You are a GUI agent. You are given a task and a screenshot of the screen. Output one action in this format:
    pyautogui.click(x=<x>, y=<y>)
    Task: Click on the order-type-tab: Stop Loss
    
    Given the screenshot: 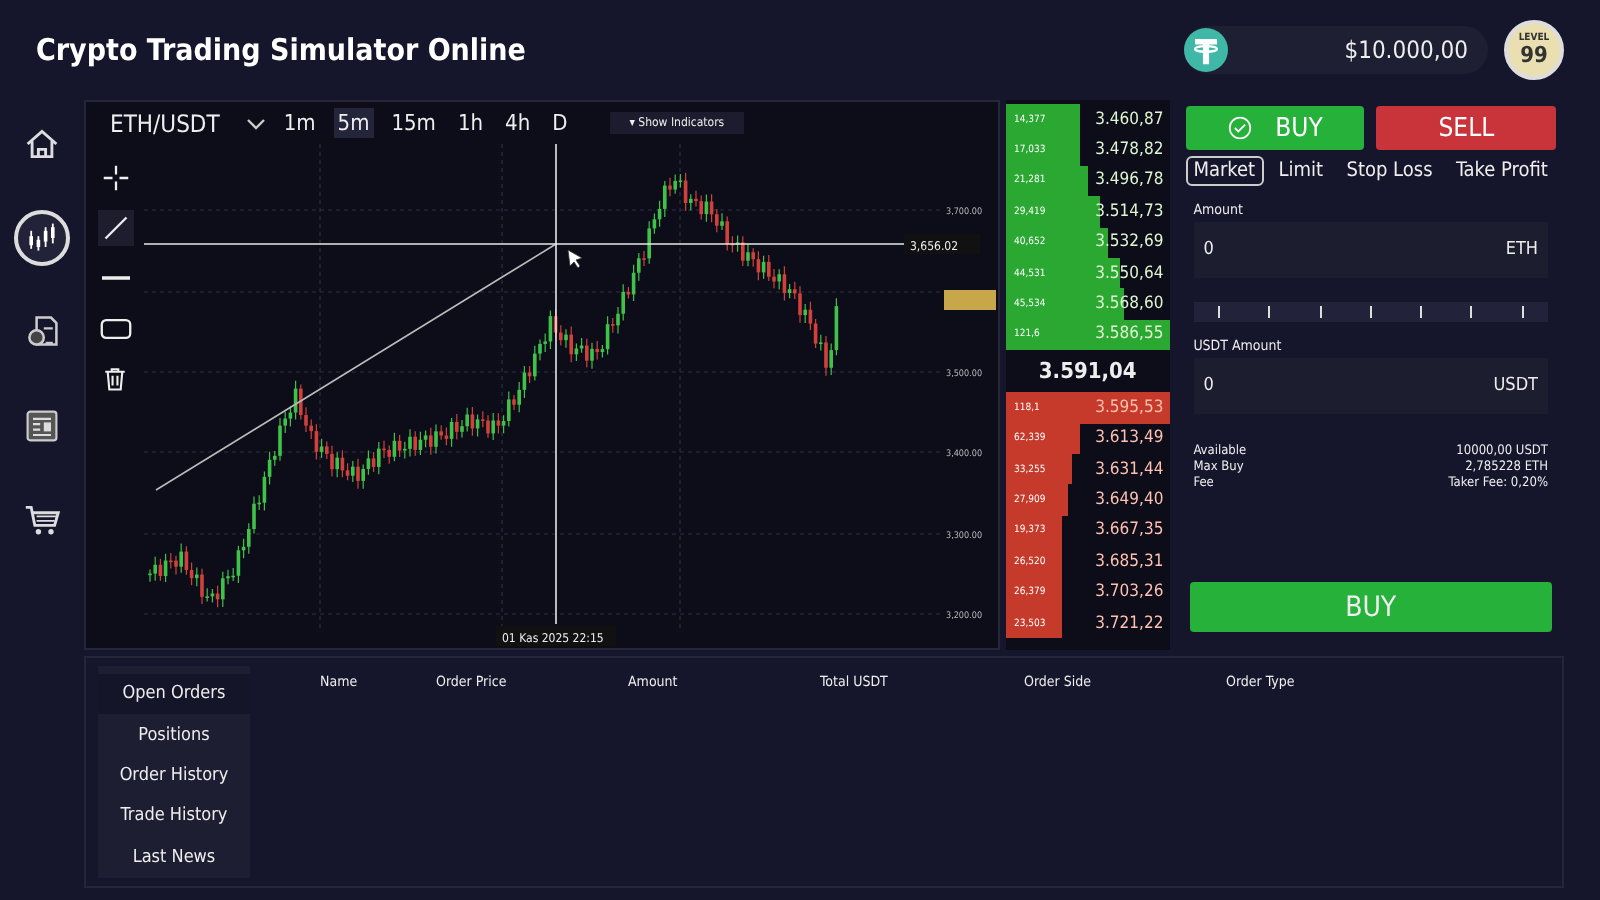 What is the action you would take?
    pyautogui.click(x=1389, y=171)
    